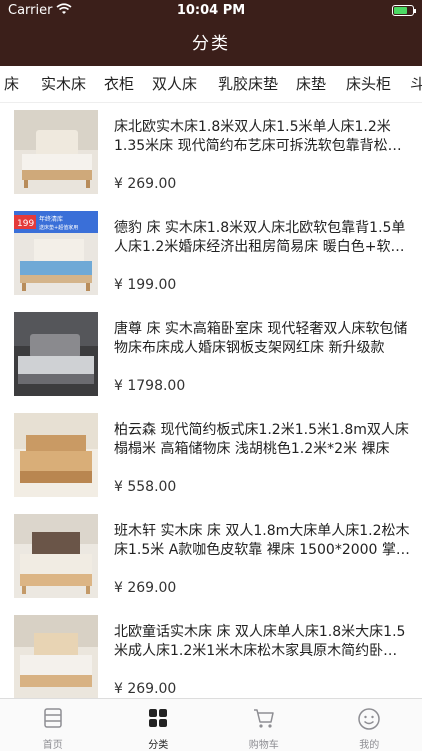  Describe the element at coordinates (53, 743) in the screenshot. I see `tab-label: 首页` at that location.